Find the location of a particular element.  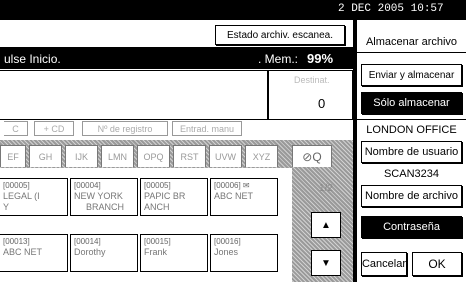

destination-code: [00006] ✉ is located at coordinates (232, 185).